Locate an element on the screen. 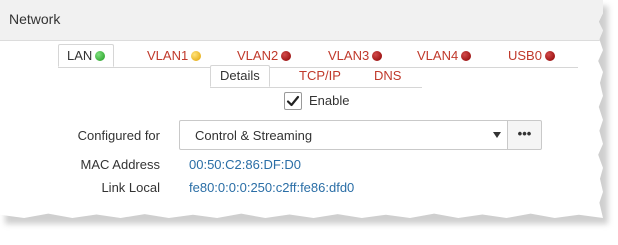 The height and width of the screenshot is (245, 618). panel-title: Network is located at coordinates (35, 19).